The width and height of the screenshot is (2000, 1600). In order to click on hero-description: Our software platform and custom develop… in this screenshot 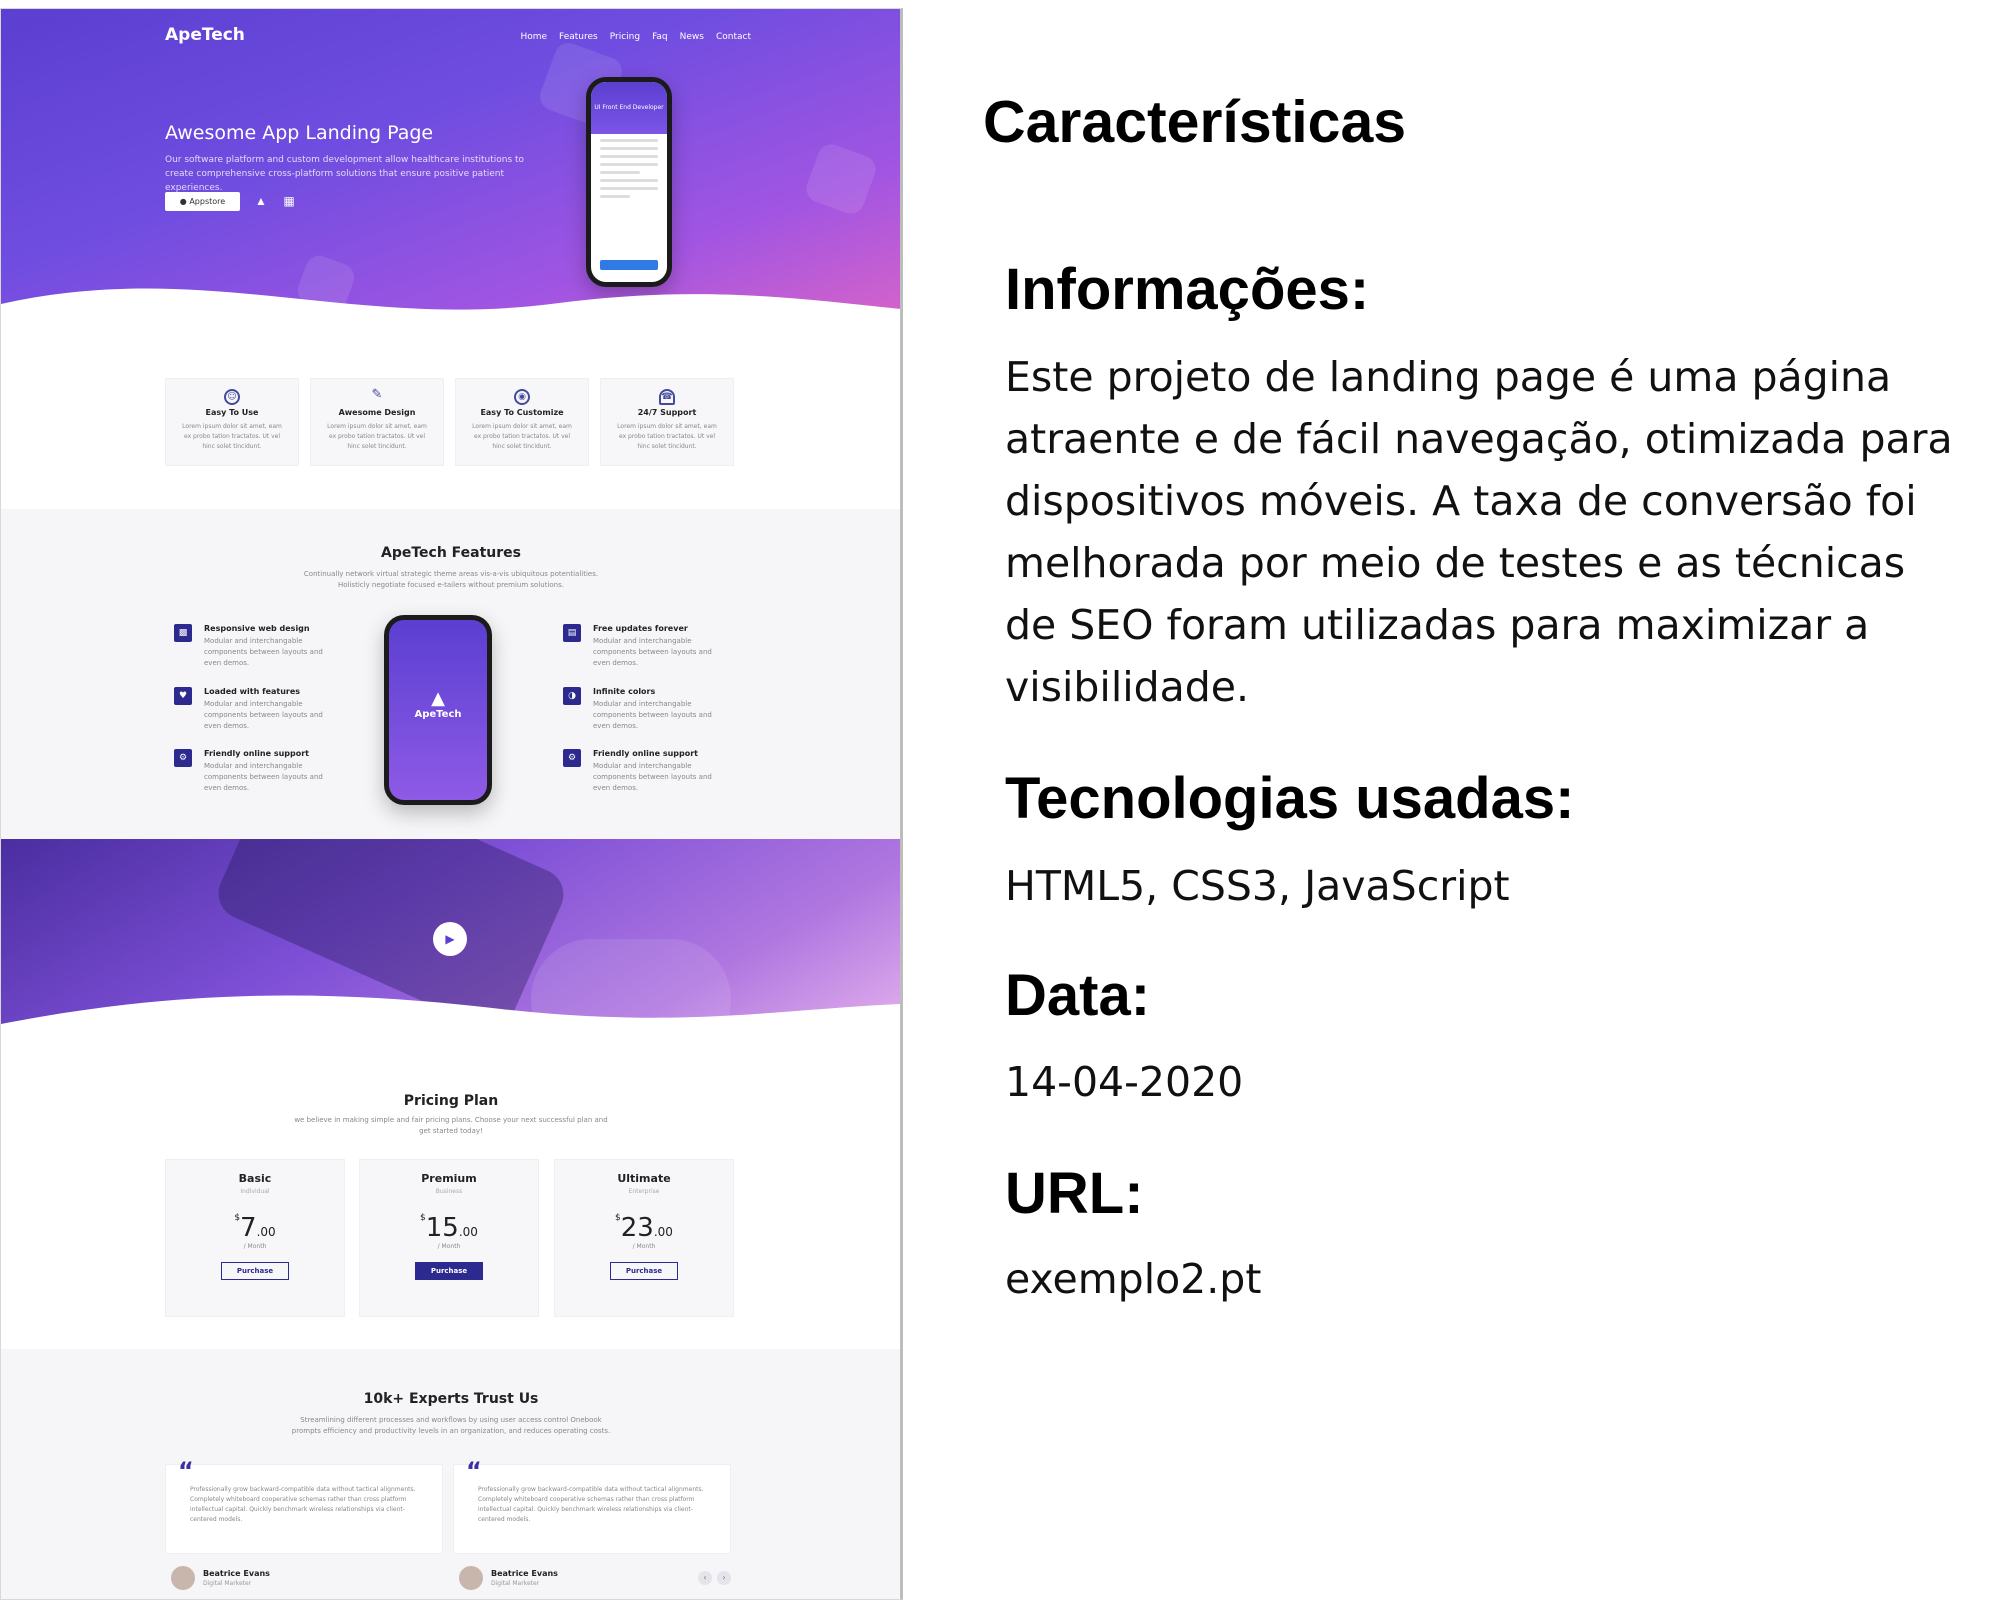, I will do `click(345, 174)`.